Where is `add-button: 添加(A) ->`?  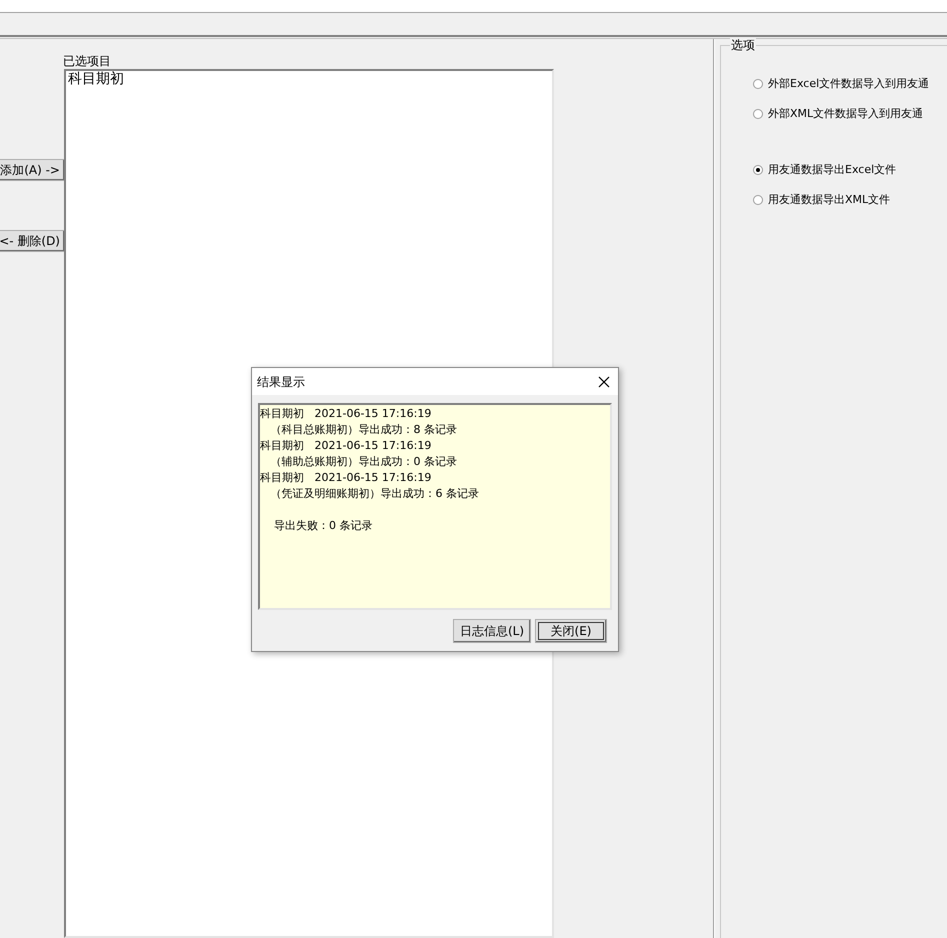 add-button: 添加(A) -> is located at coordinates (32, 170).